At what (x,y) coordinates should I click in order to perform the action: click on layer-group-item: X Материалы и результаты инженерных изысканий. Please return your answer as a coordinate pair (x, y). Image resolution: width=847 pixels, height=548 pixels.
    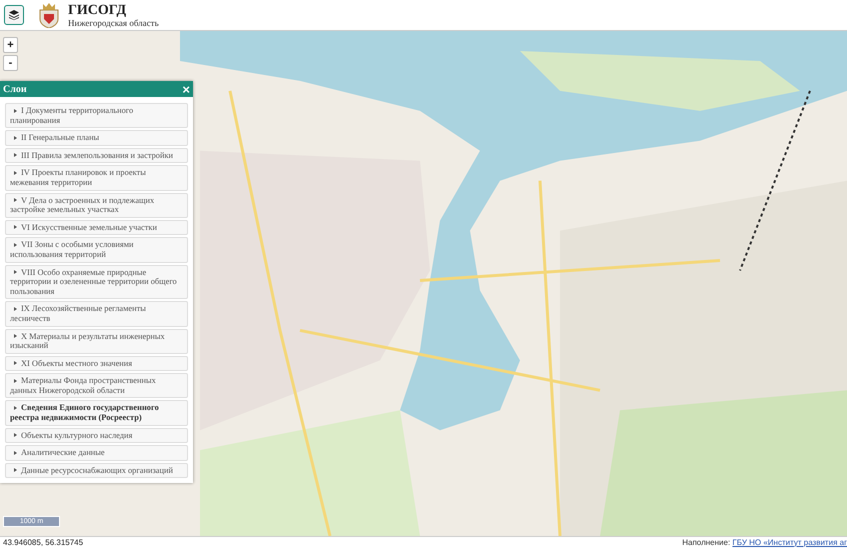
    Looking at the image, I should click on (96, 341).